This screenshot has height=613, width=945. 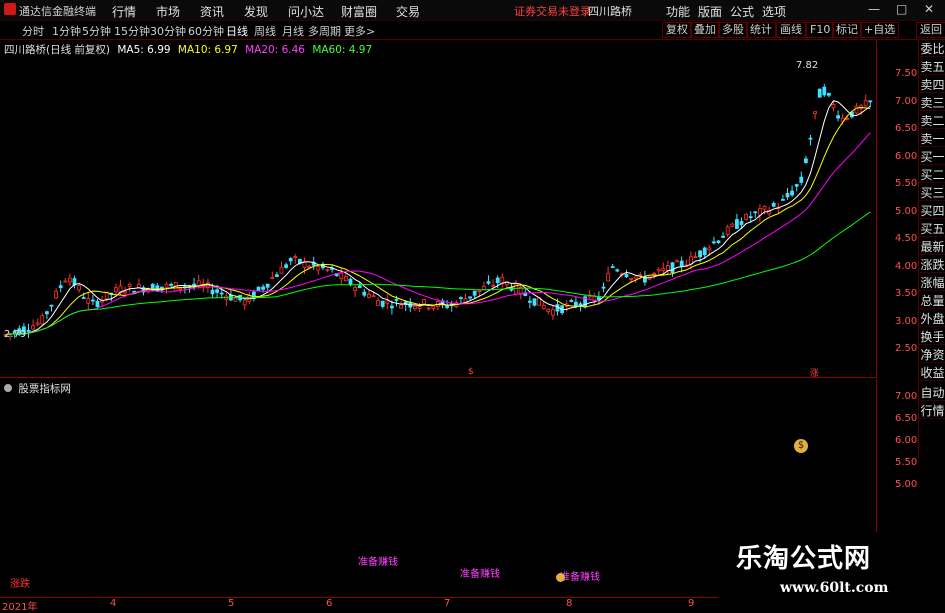 I want to click on side-tab-bid-ratio: 委比, so click(x=932, y=49).